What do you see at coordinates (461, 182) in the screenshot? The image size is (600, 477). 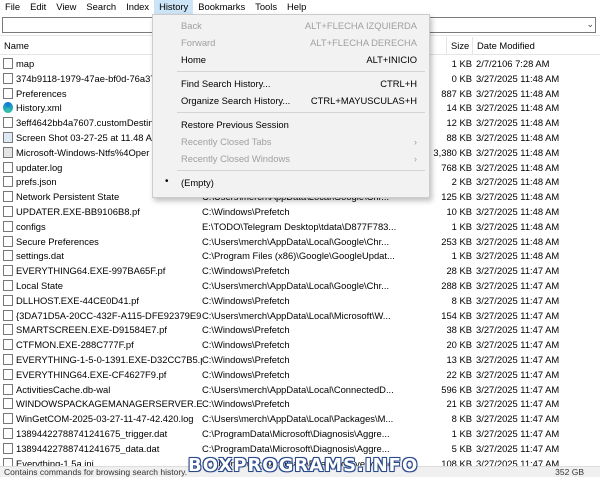 I see `row-size: 2 KB` at bounding box center [461, 182].